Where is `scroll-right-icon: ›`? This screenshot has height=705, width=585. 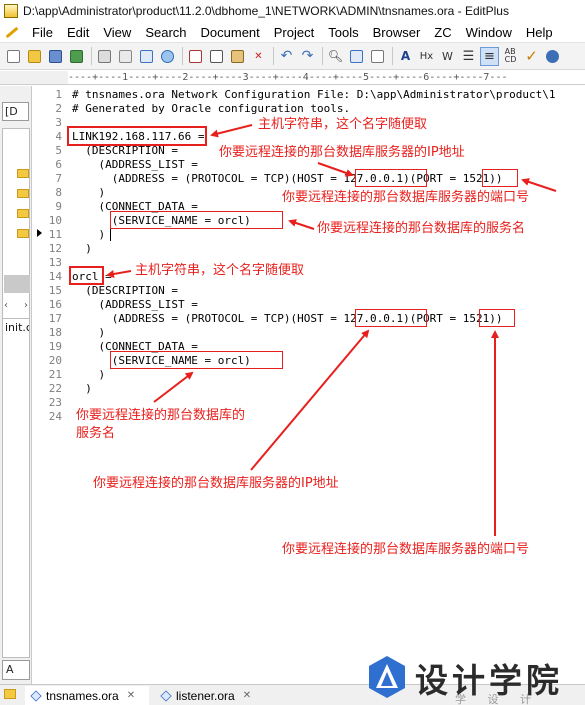 scroll-right-icon: › is located at coordinates (26, 307).